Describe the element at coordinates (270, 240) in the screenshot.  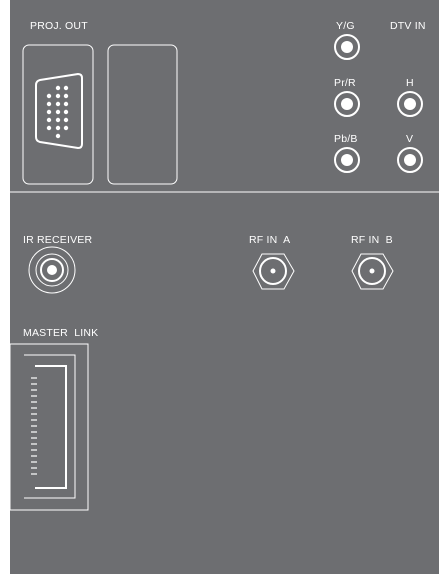
I see `rf-in-a-label: RF IN A` at that location.